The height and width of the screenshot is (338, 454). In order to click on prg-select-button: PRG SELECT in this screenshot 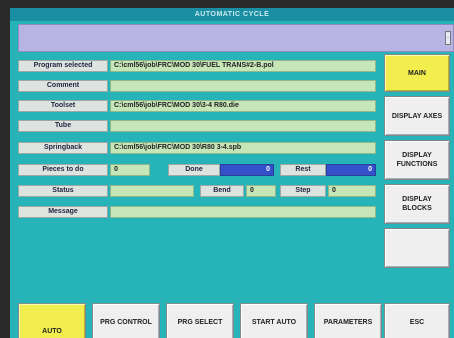, I will do `click(200, 320)`.